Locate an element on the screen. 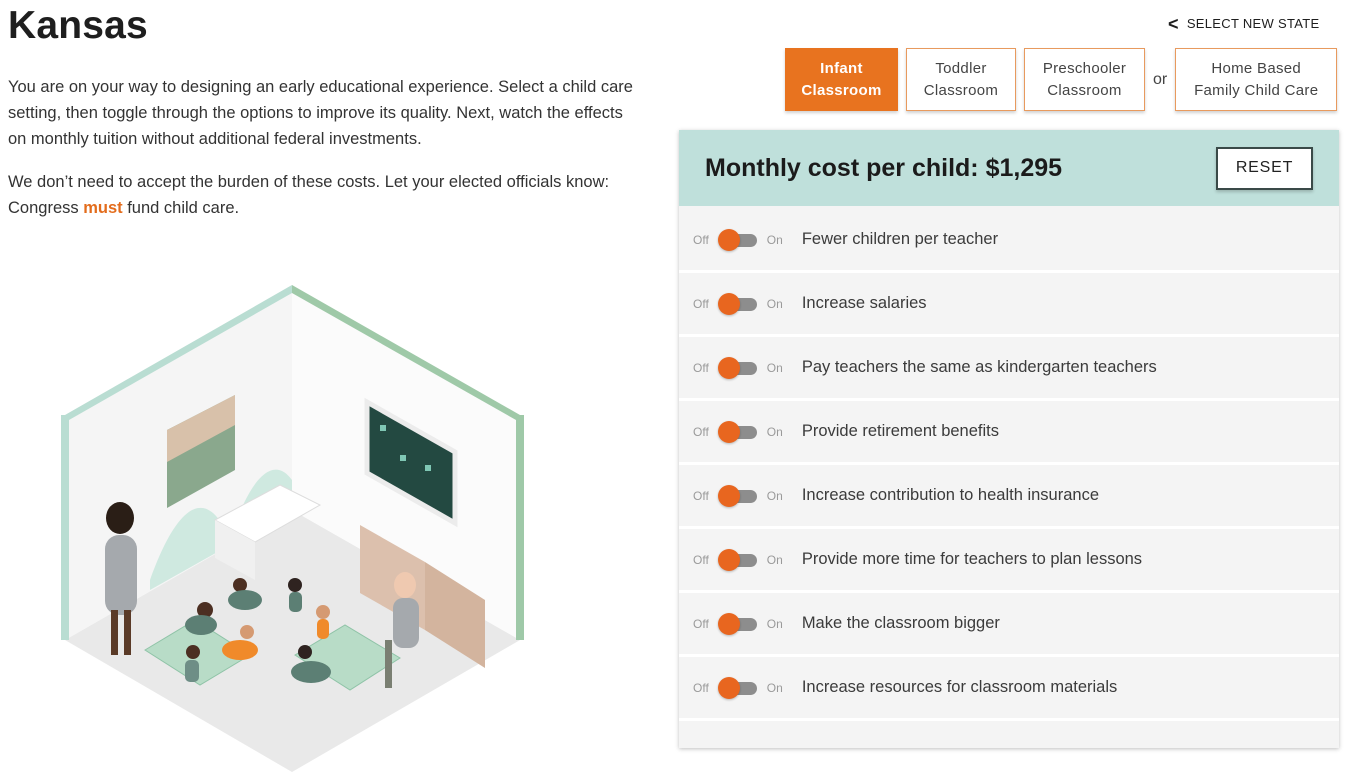  option-label: Provide retirement benefits is located at coordinates (900, 431).